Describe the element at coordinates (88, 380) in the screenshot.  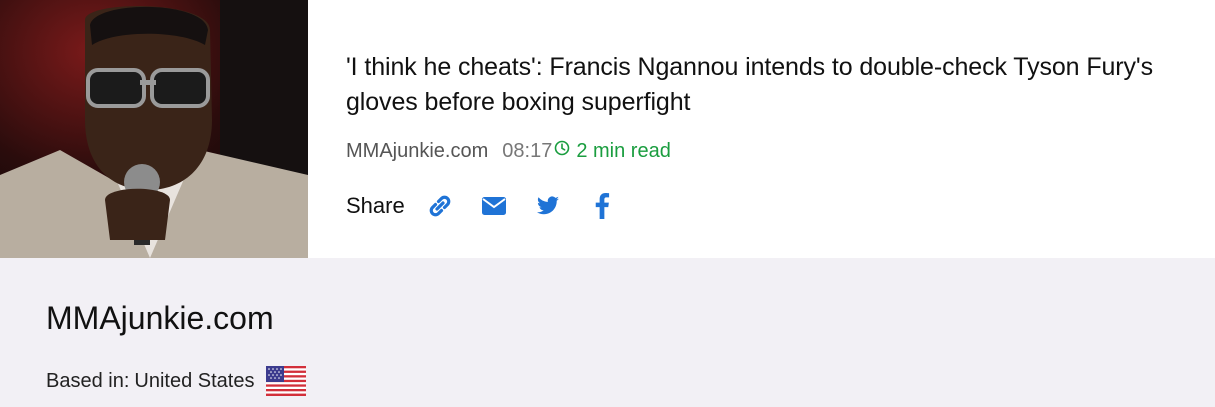
I see `based-in-label: Based in:` at that location.